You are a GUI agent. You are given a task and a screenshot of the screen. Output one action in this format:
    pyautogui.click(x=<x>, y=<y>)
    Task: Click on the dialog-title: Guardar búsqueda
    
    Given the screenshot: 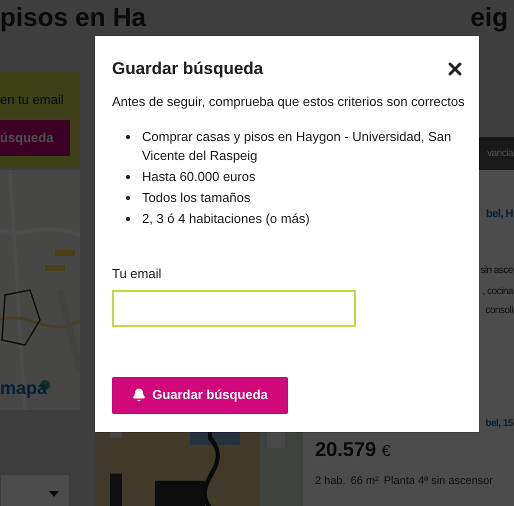 What is the action you would take?
    pyautogui.click(x=188, y=69)
    